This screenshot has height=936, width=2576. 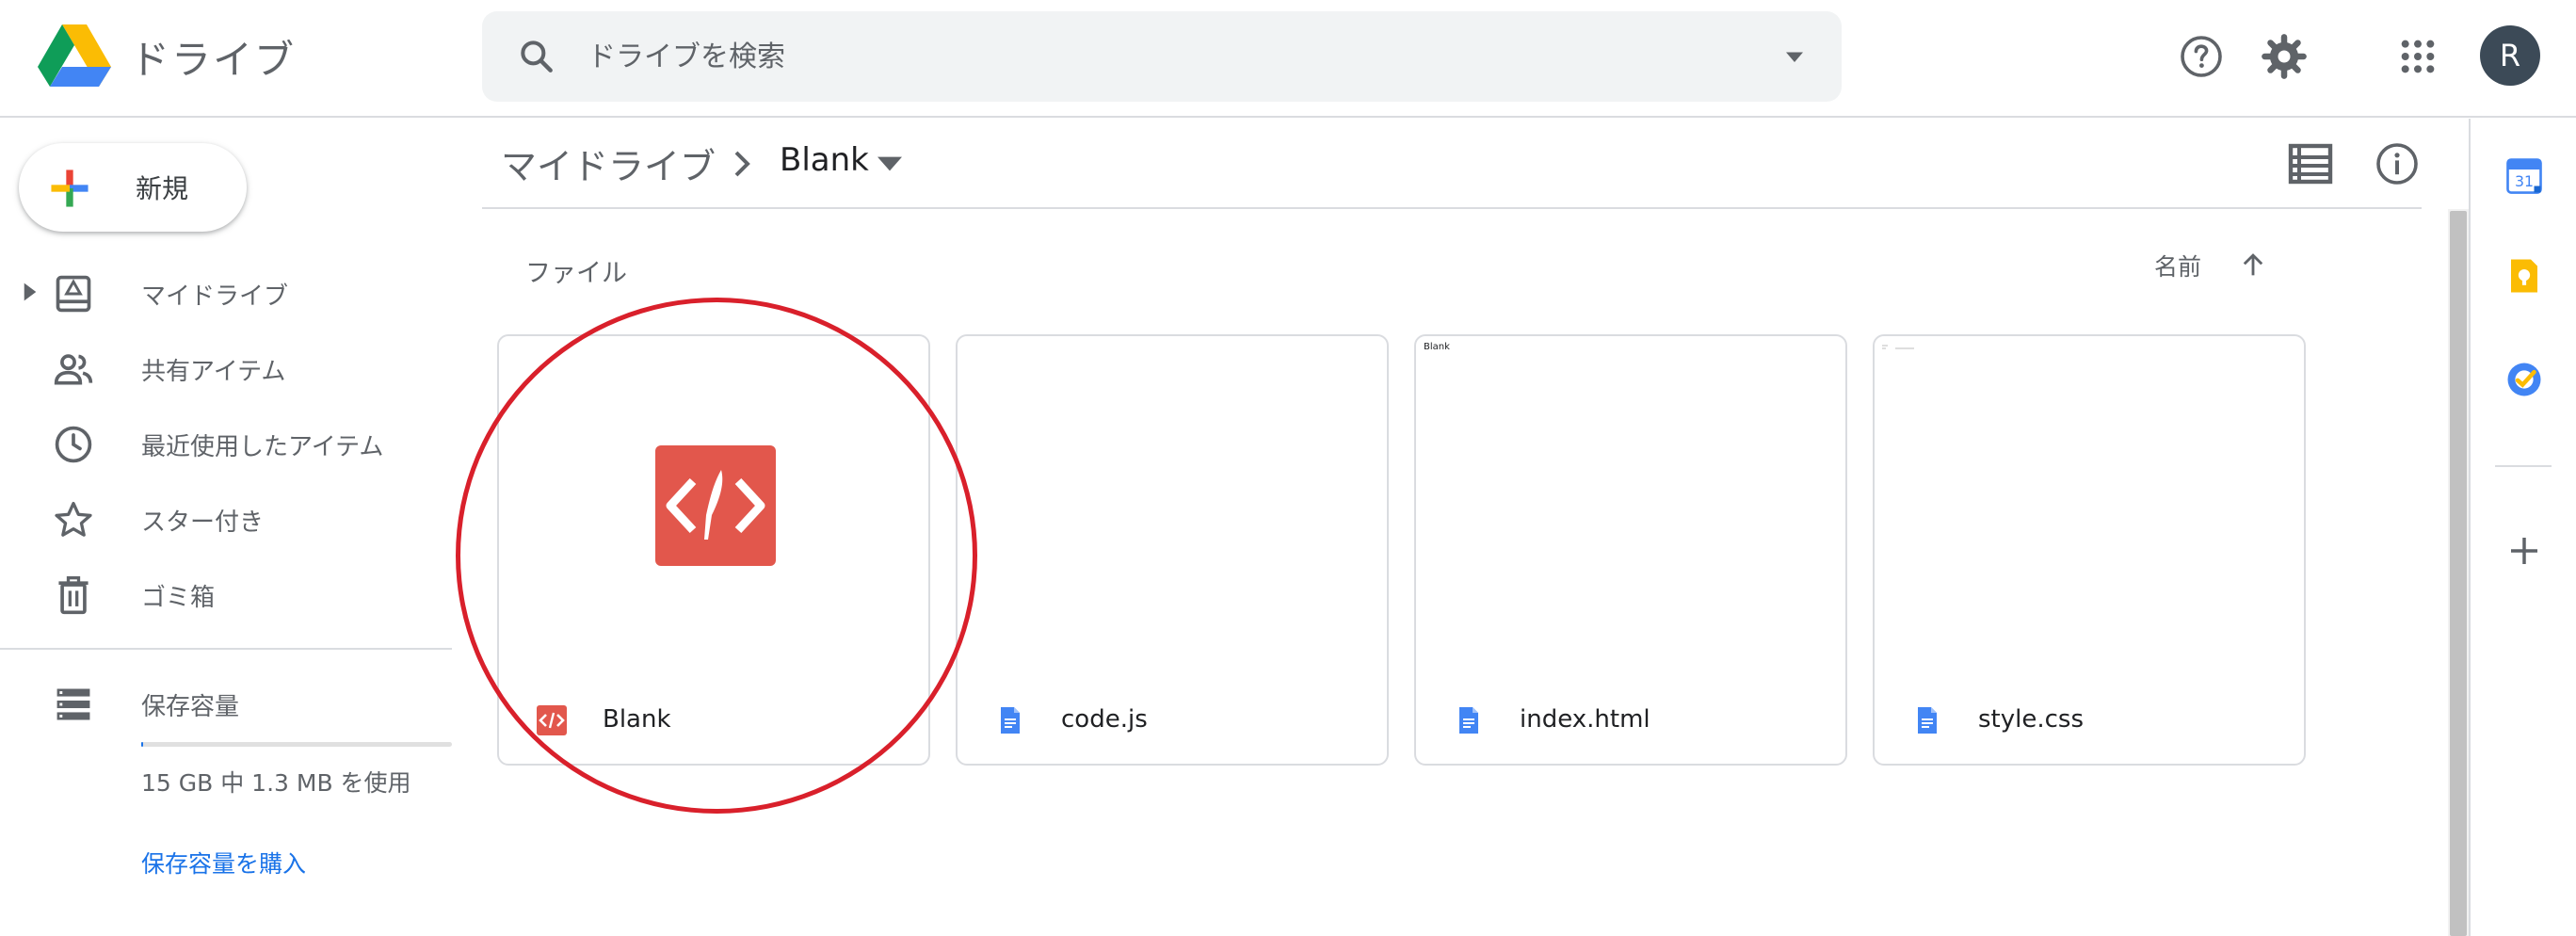 What do you see at coordinates (1585, 719) in the screenshot?
I see `file-name: index.html` at bounding box center [1585, 719].